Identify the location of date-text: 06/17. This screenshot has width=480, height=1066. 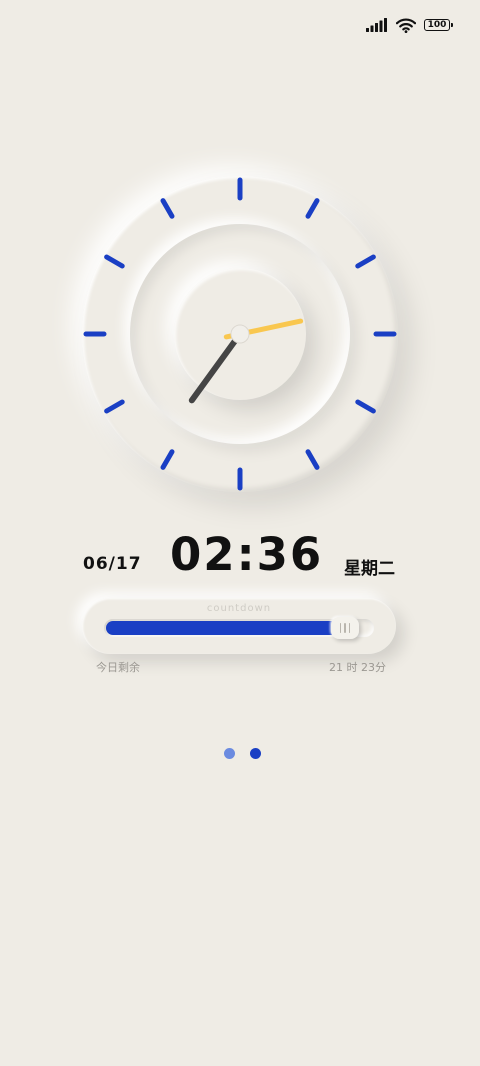
(112, 564).